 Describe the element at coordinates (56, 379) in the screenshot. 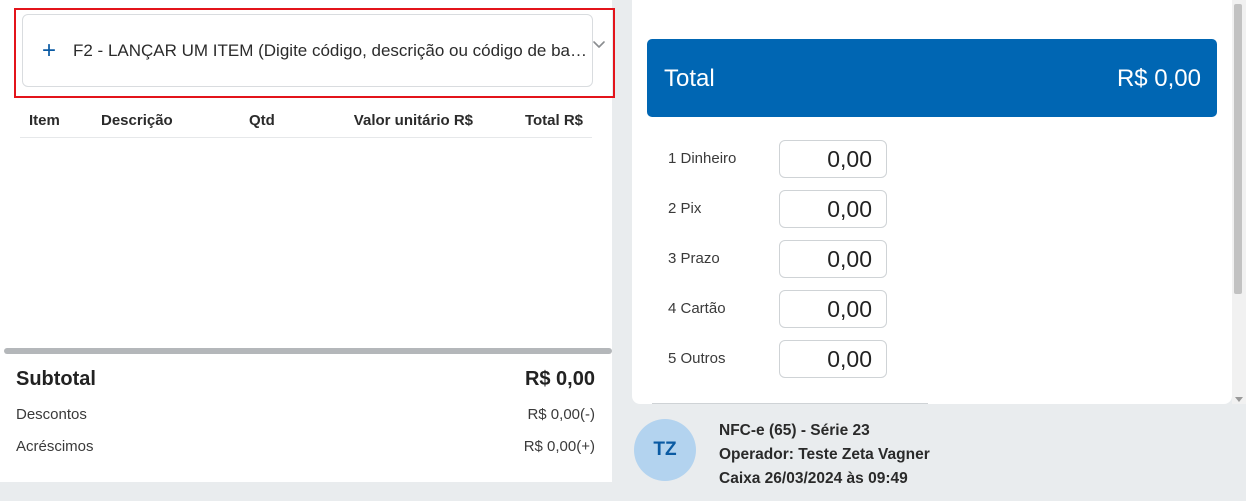

I see `subtotal-label: Subtotal` at that location.